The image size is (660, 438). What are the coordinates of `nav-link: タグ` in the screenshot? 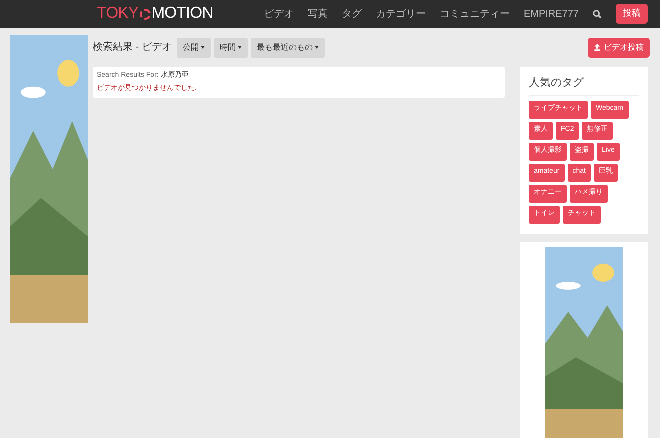 It's located at (352, 14).